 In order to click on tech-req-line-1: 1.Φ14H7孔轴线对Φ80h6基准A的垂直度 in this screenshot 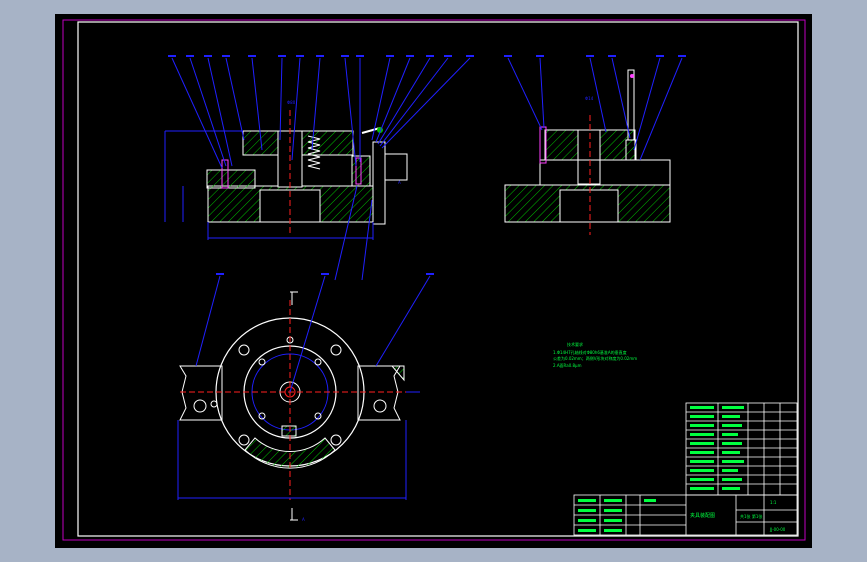, I will do `click(590, 352)`.